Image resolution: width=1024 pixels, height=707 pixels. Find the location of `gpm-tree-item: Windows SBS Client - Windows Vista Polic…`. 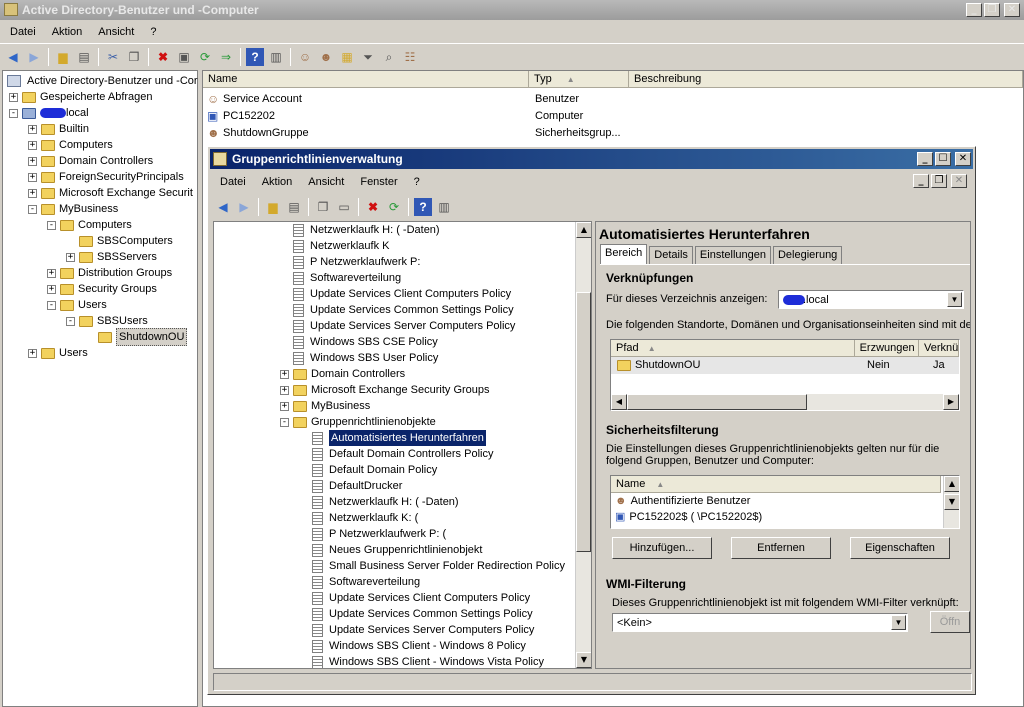

gpm-tree-item: Windows SBS Client - Windows Vista Polic… is located at coordinates (428, 661).